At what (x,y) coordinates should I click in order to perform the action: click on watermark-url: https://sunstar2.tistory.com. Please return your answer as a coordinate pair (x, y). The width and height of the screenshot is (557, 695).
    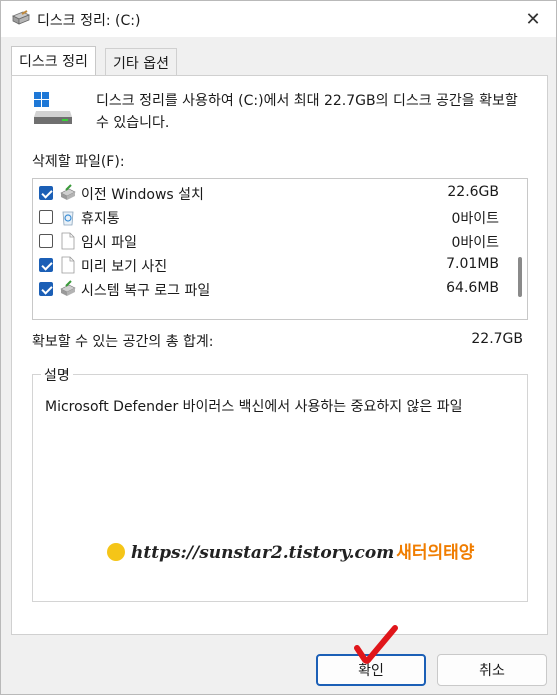
    Looking at the image, I should click on (263, 553).